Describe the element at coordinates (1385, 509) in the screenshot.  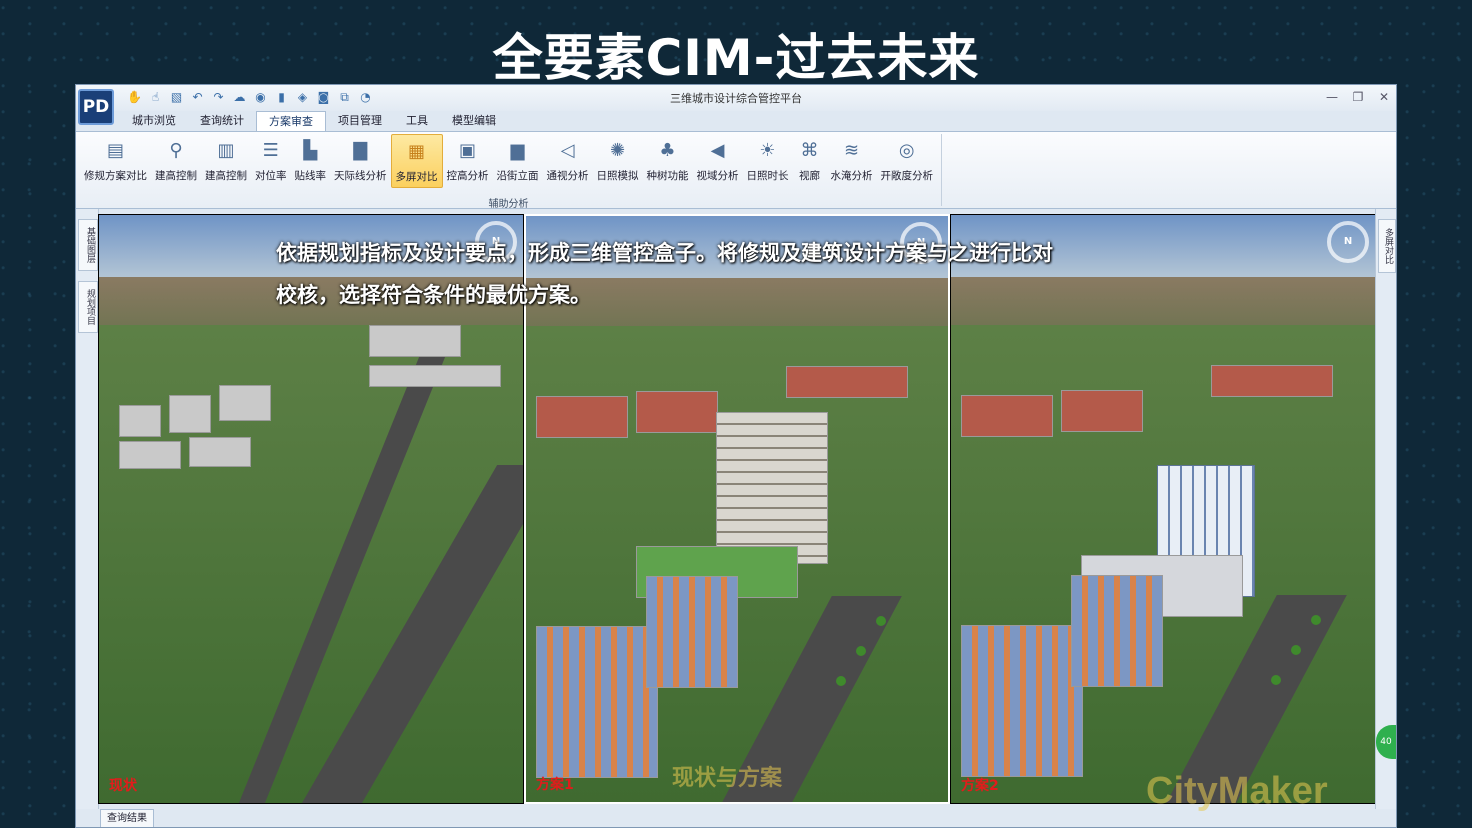
I see `right-side-rail: 多屏对比` at that location.